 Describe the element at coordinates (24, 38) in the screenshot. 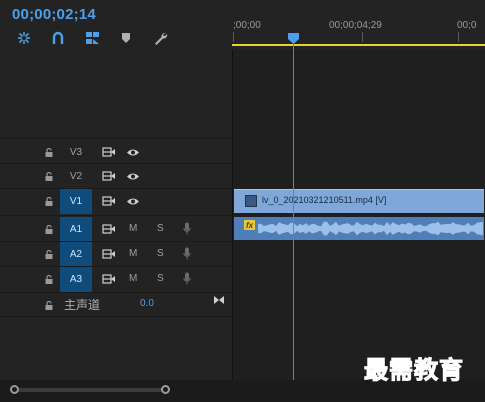

I see `snap-icon` at that location.